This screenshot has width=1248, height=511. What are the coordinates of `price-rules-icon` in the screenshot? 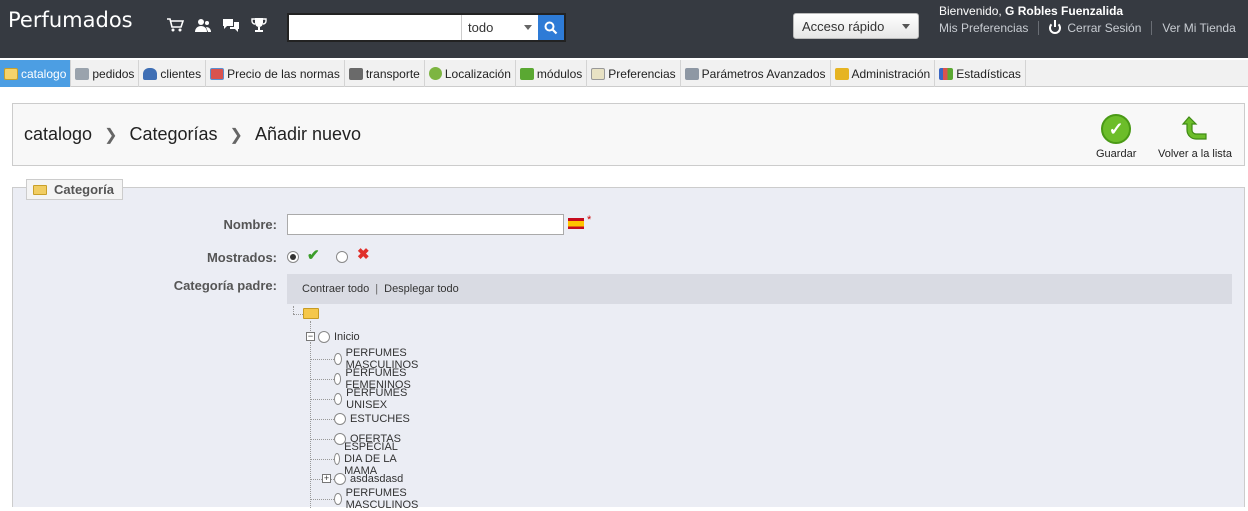 It's located at (217, 73).